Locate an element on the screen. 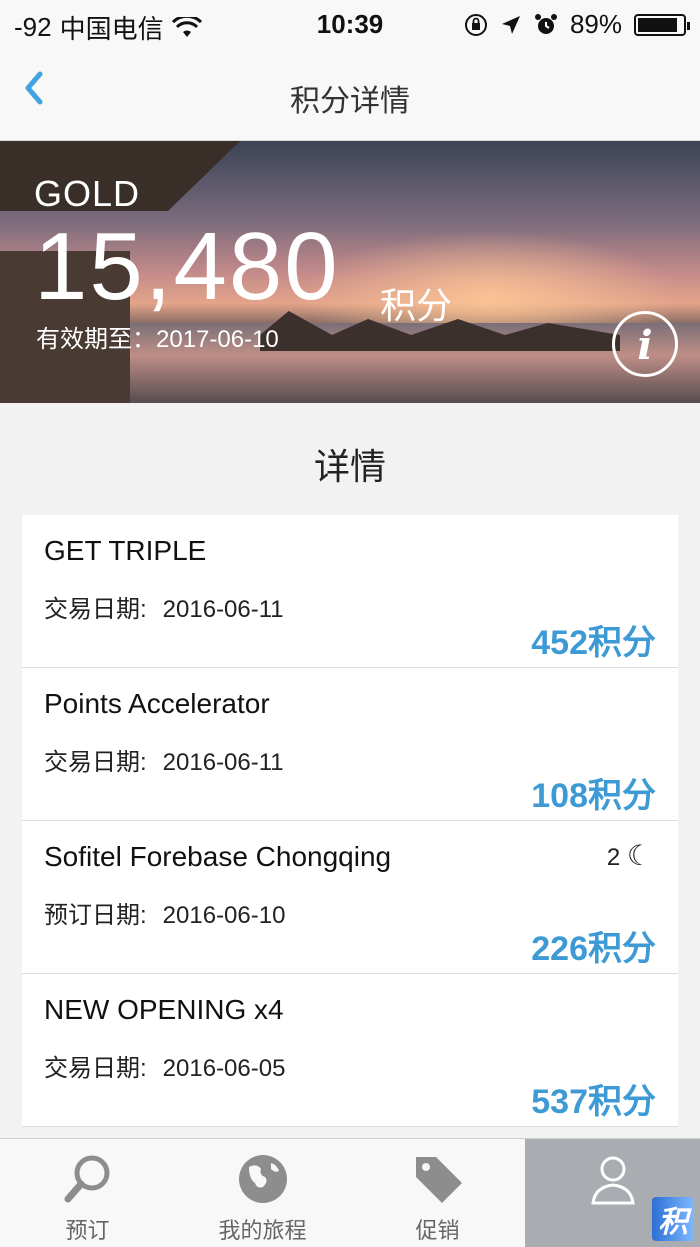 The width and height of the screenshot is (700, 1247). tier-label: GOLD is located at coordinates (87, 193).